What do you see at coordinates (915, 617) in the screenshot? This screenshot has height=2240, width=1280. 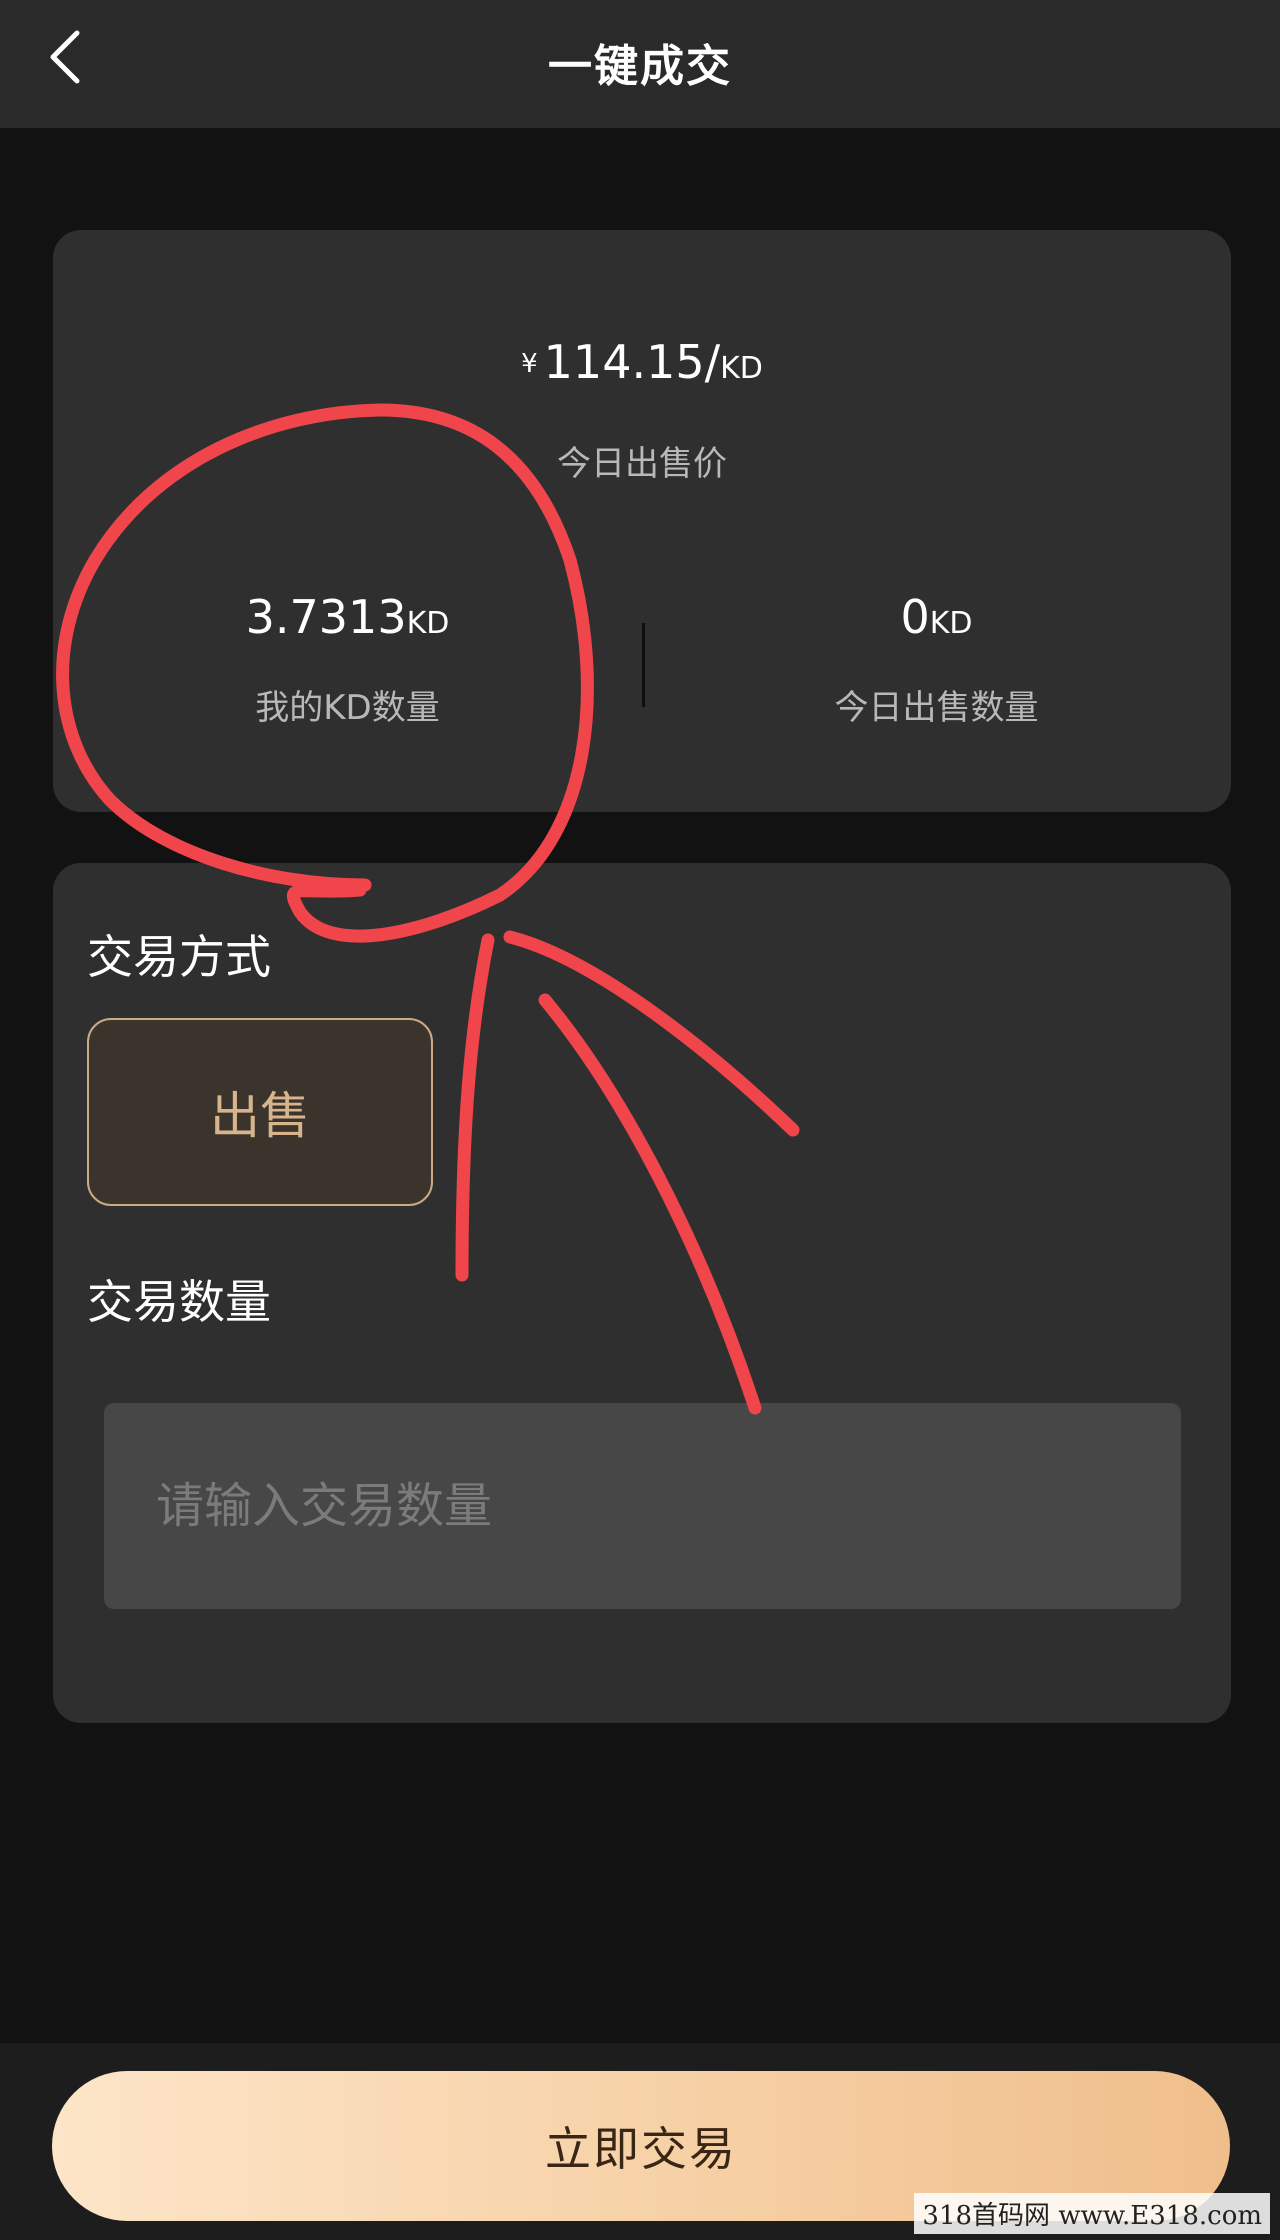 I see `sold-today-value: 0` at bounding box center [915, 617].